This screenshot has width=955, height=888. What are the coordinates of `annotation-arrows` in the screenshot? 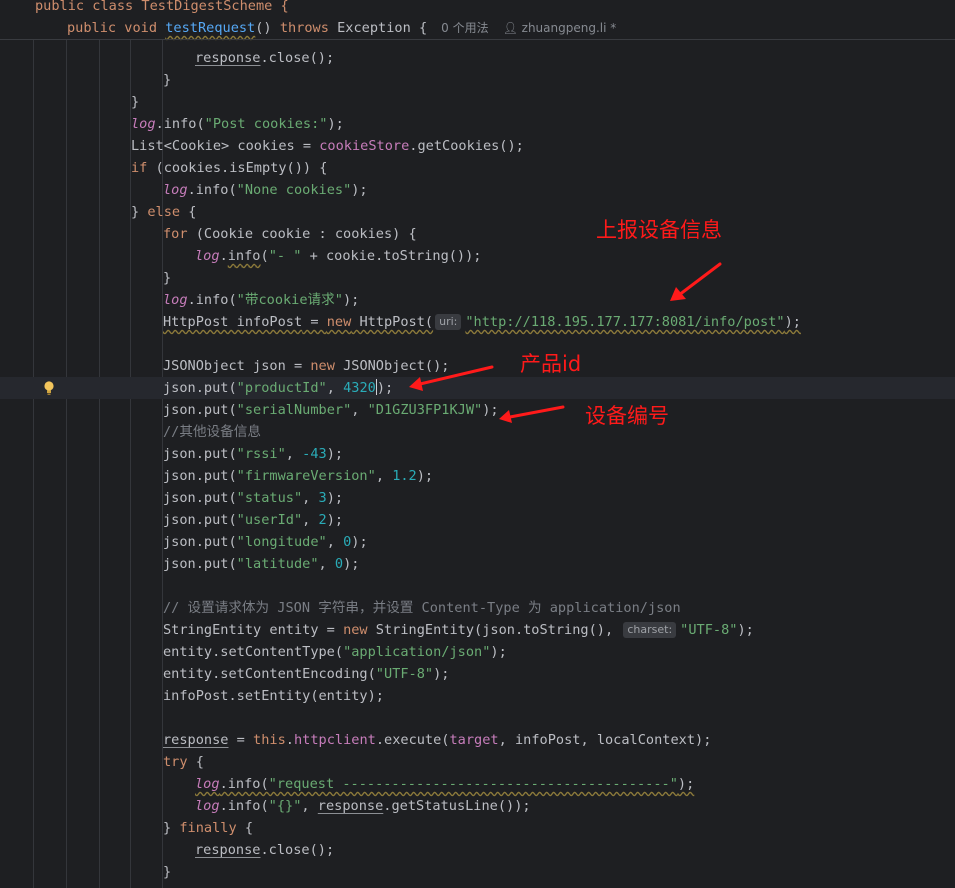 It's located at (565, 342).